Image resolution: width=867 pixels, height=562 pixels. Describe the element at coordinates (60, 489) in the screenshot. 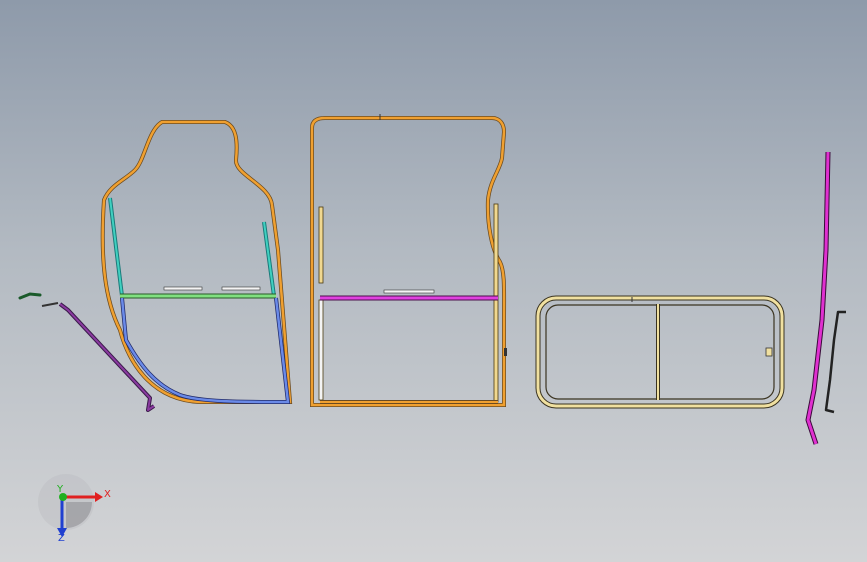

I see `y-axis-label: Y` at that location.